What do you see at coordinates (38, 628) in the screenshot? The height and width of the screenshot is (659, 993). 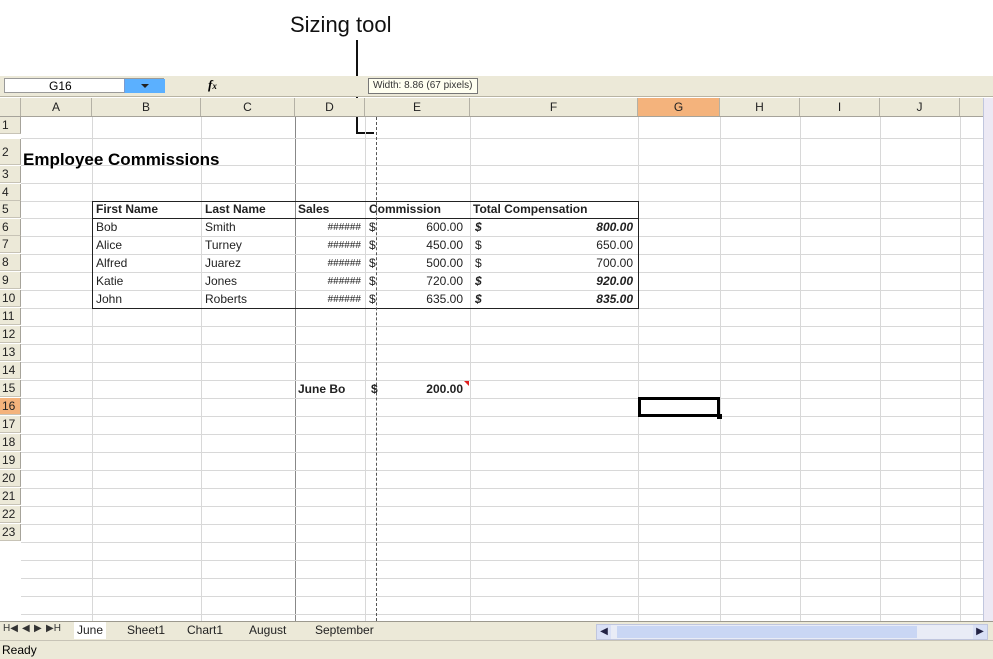 I see `next-sheet-icon: ▶` at bounding box center [38, 628].